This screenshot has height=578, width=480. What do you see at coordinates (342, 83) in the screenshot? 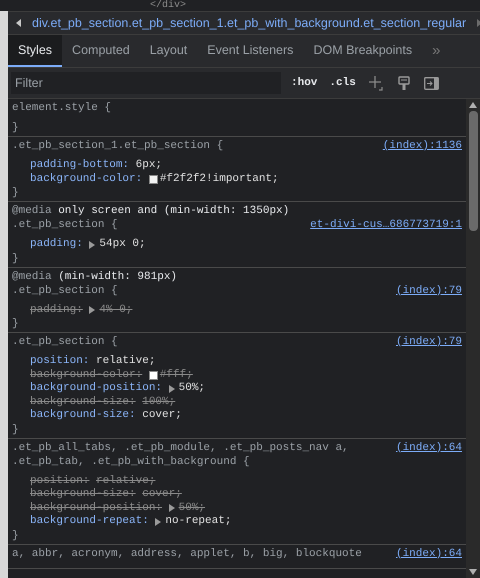
I see `toggle-button: .cls` at bounding box center [342, 83].